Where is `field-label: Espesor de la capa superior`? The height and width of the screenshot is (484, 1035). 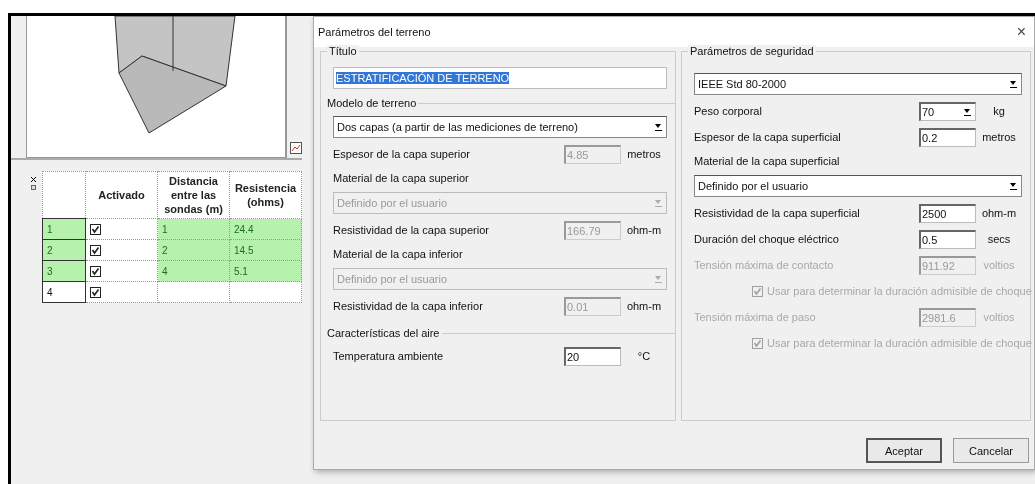 field-label: Espesor de la capa superior is located at coordinates (402, 154).